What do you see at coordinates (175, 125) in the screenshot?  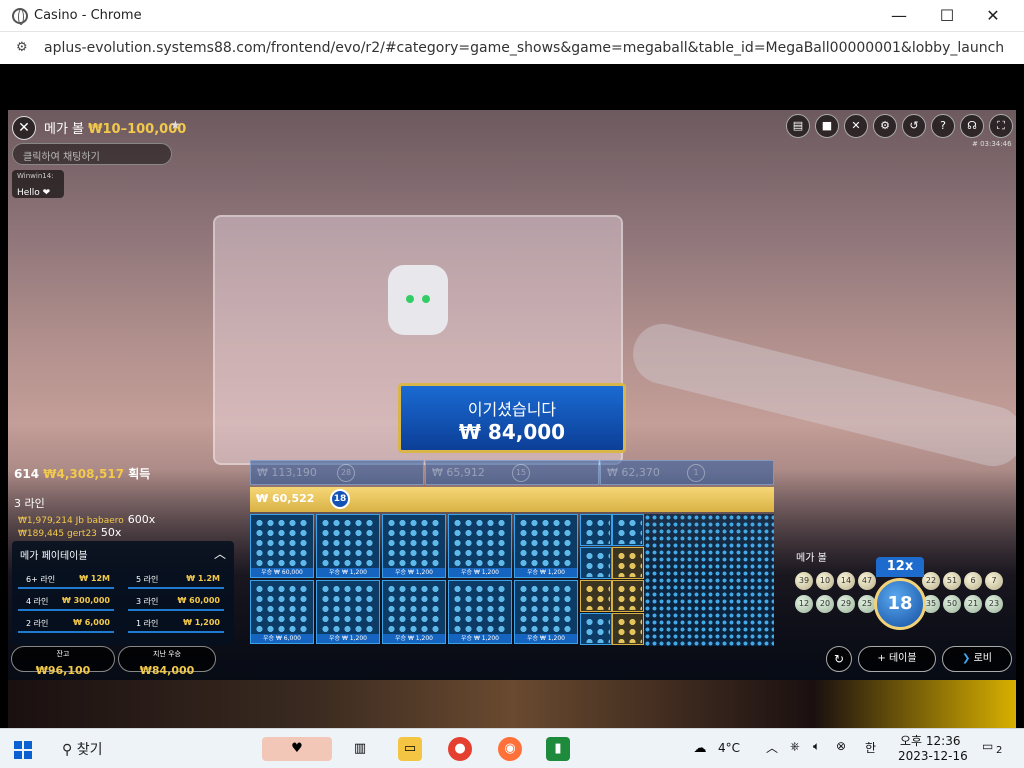 I see `favorite-icon: ★` at bounding box center [175, 125].